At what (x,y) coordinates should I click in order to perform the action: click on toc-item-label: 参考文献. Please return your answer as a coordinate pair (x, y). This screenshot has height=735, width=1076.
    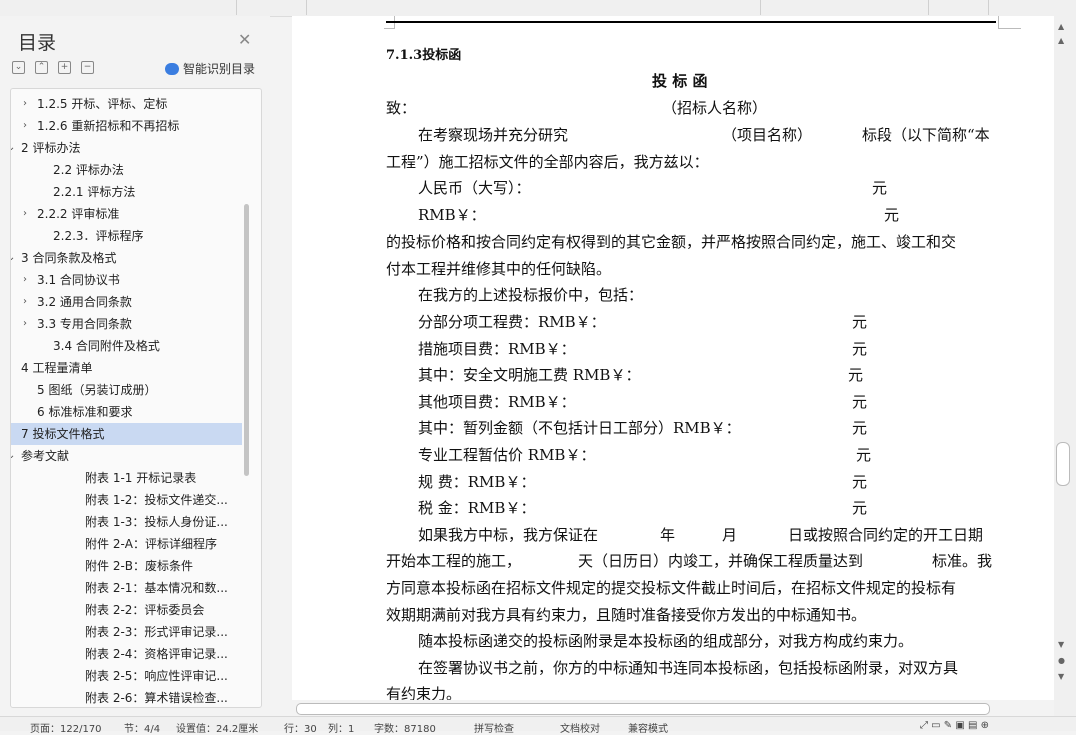
    Looking at the image, I should click on (45, 456).